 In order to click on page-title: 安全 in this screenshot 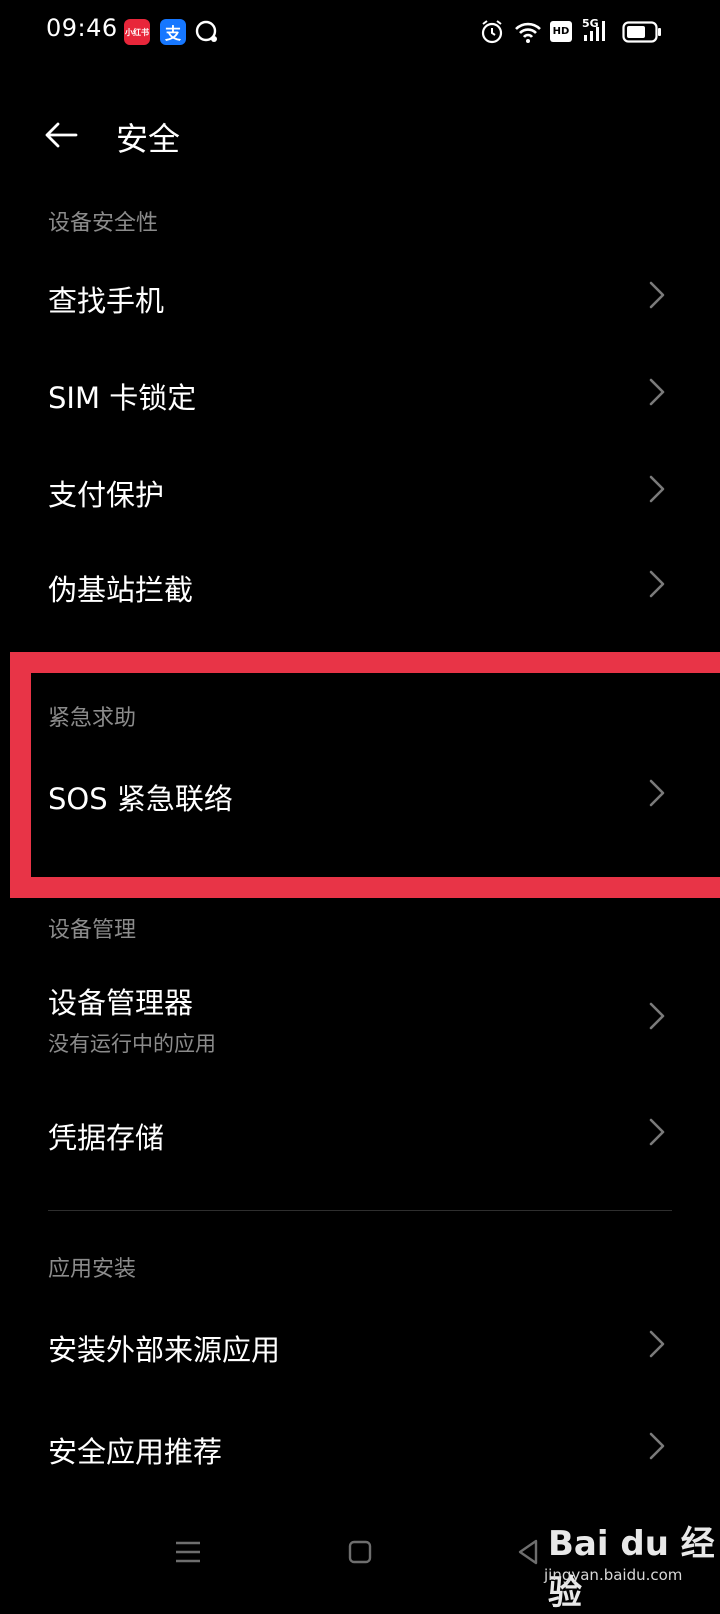, I will do `click(148, 139)`.